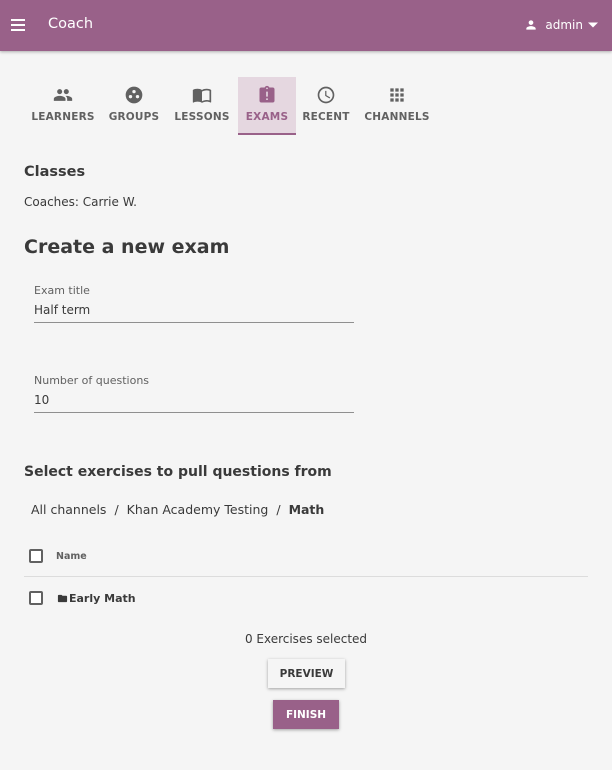 This screenshot has width=612, height=770. Describe the element at coordinates (55, 172) in the screenshot. I see `classes-heading: Classes` at that location.